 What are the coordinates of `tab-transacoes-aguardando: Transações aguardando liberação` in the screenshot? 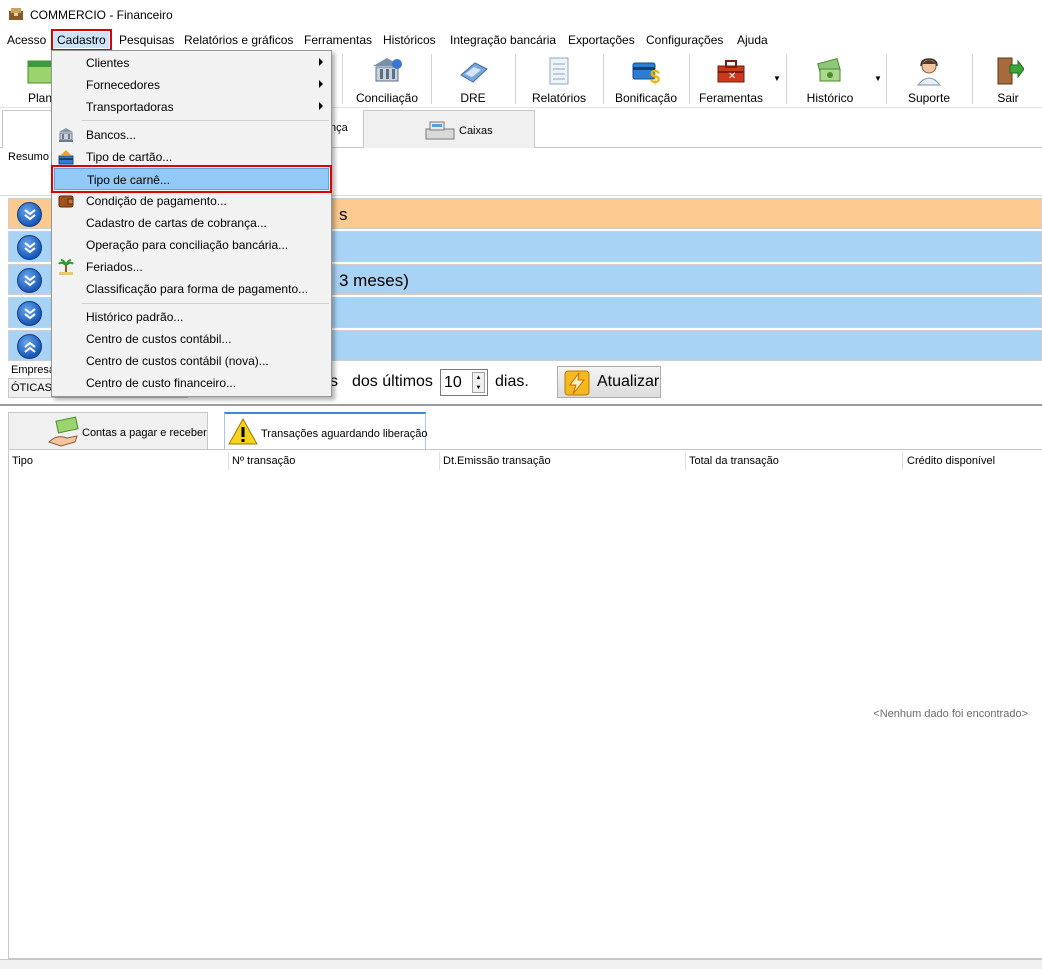 It's located at (326, 431).